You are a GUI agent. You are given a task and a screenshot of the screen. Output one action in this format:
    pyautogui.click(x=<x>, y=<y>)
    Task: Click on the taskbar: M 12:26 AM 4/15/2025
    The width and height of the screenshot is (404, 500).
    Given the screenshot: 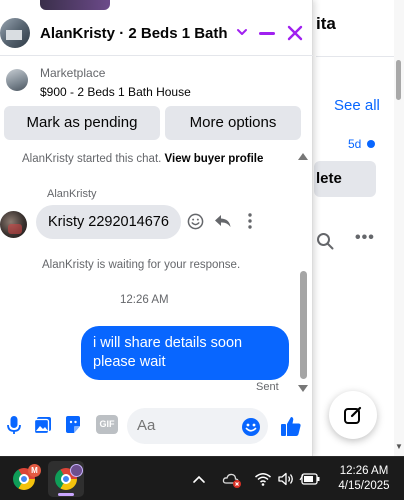 What is the action you would take?
    pyautogui.click(x=202, y=478)
    